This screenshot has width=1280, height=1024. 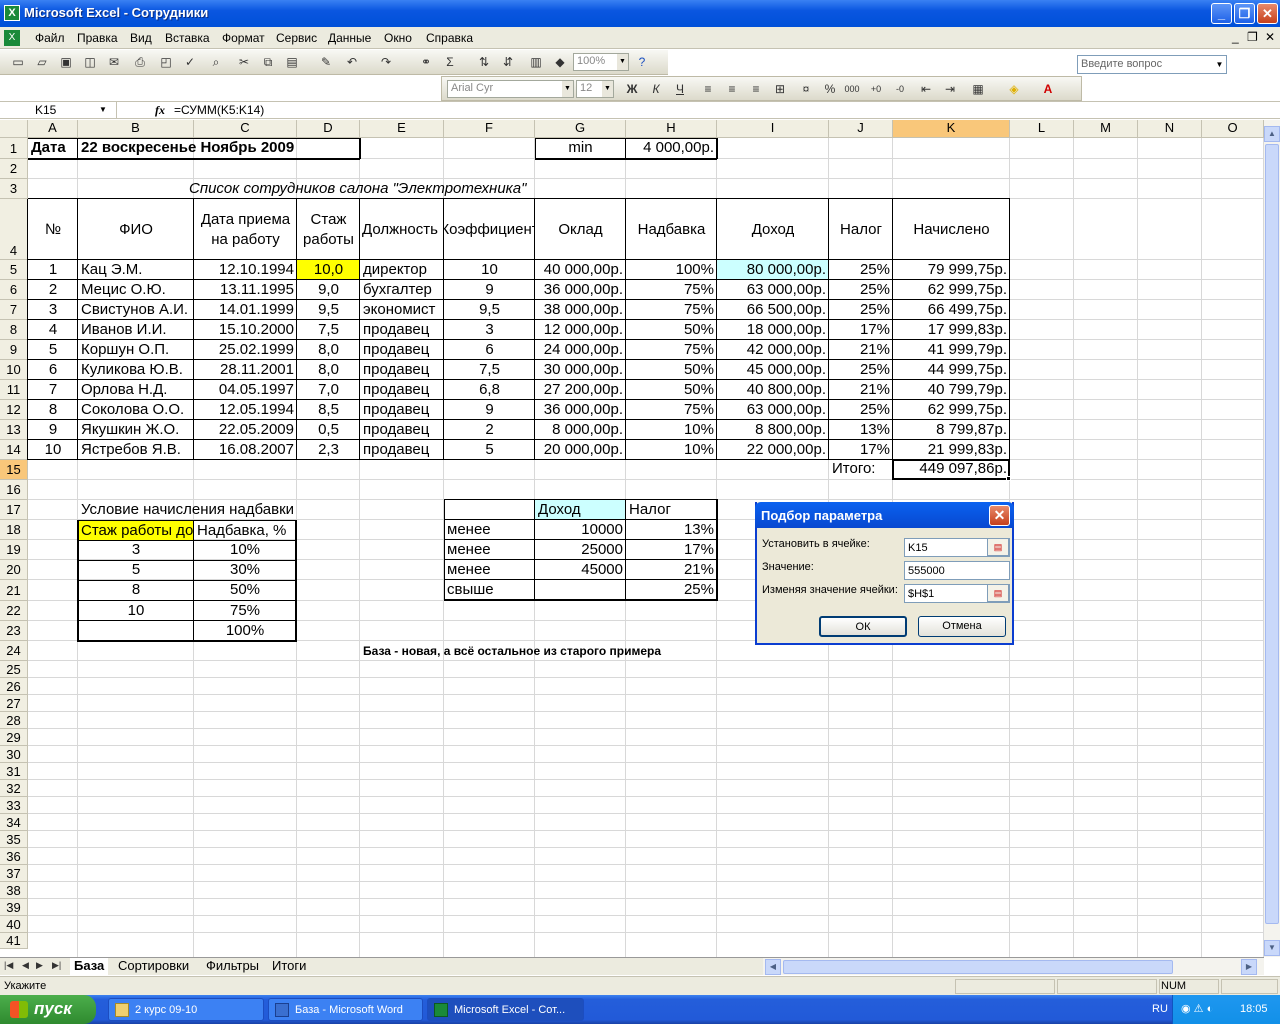 I want to click on menu-help: Справка, so click(x=449, y=38).